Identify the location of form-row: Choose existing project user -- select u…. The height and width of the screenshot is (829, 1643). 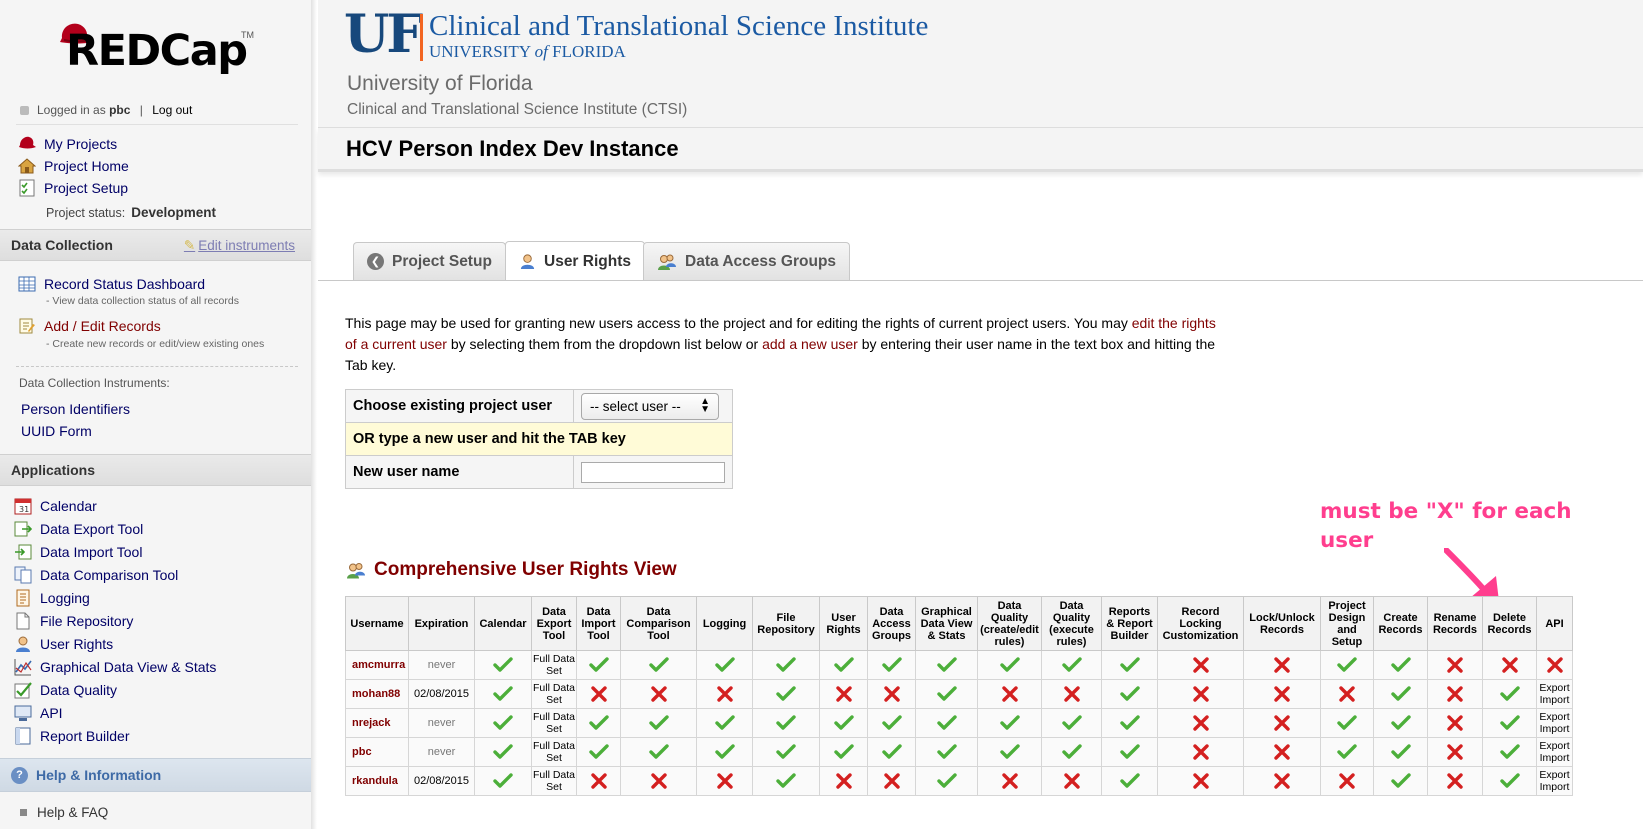
(539, 406).